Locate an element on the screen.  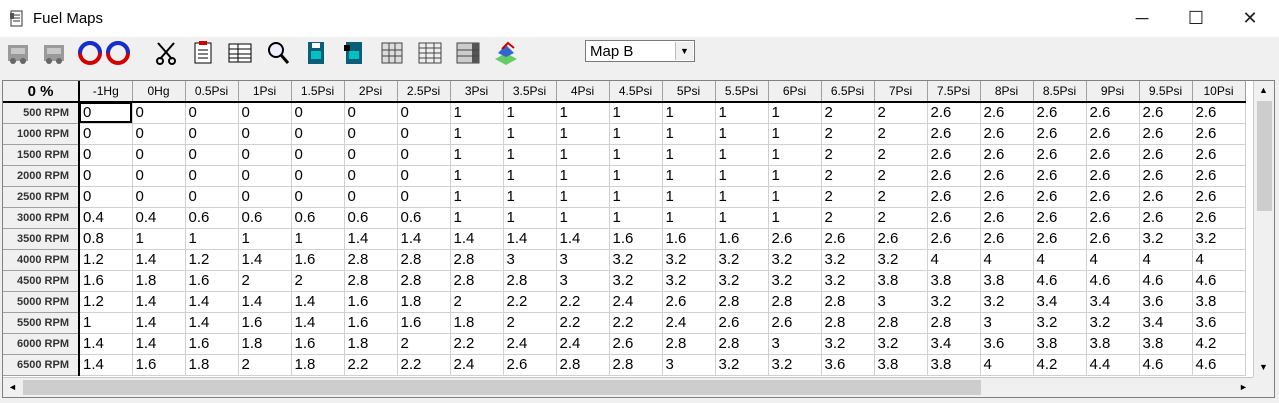
column-header: 7.5Psi is located at coordinates (954, 92).